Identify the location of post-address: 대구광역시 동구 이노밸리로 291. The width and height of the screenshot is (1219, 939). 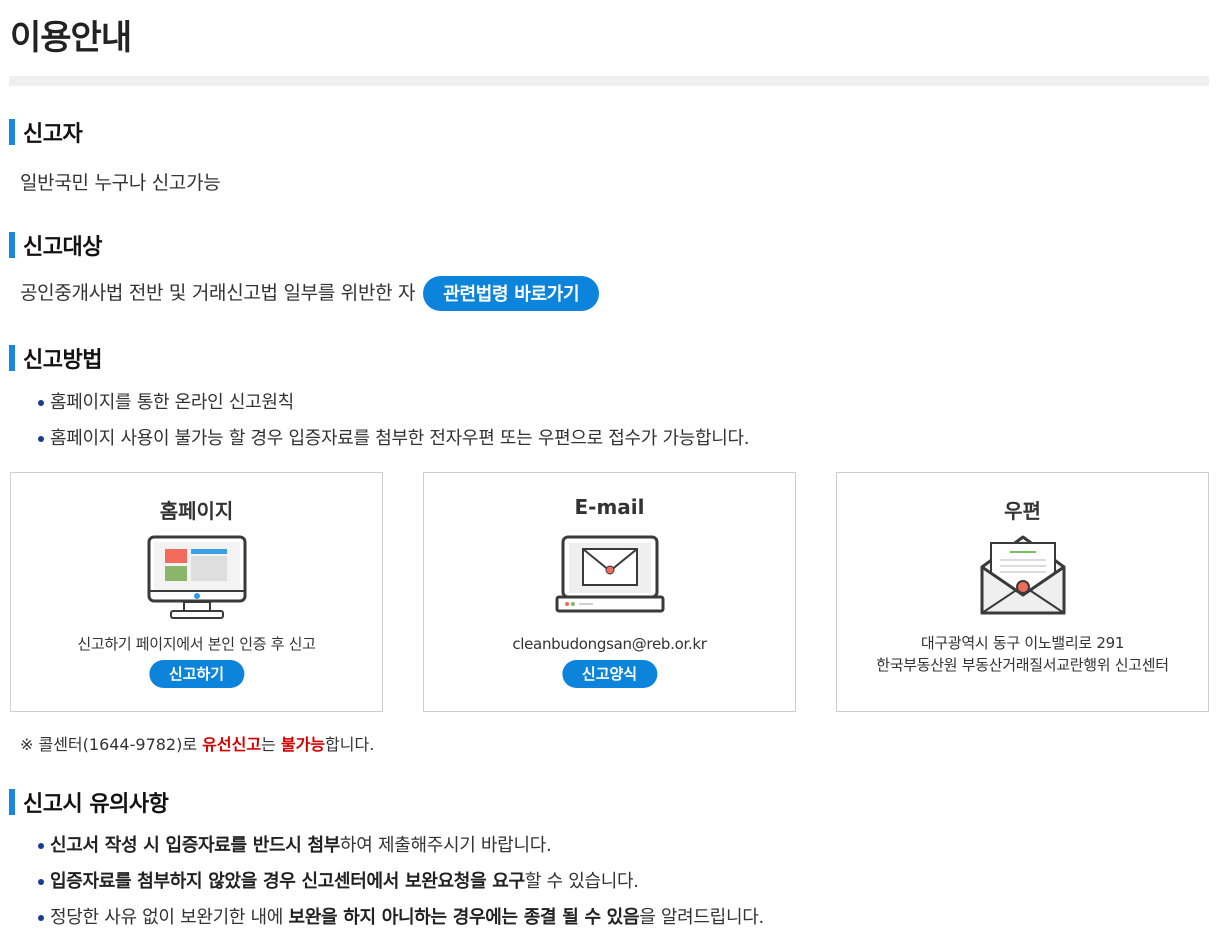
(1022, 643).